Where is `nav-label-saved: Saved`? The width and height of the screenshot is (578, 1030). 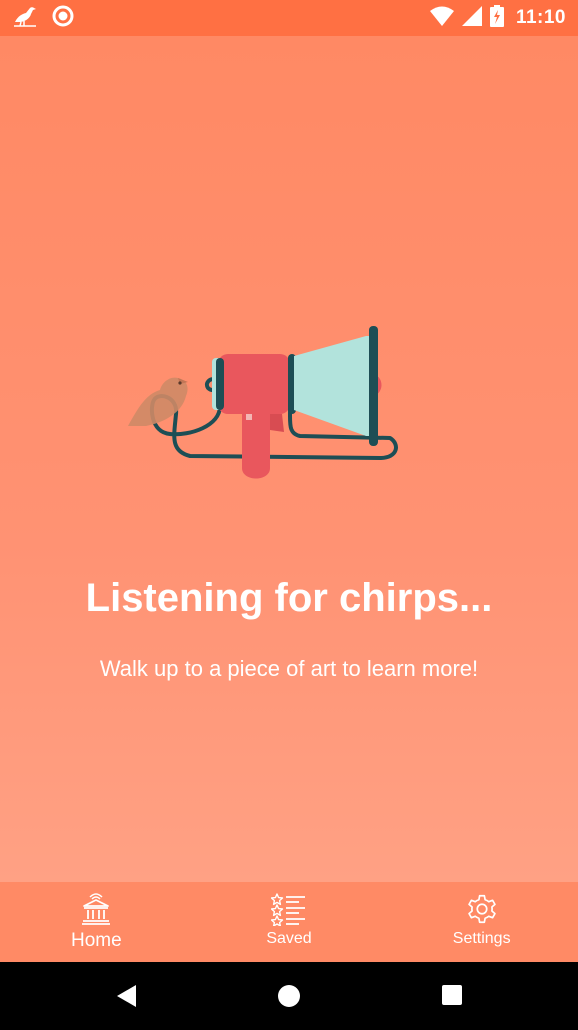 nav-label-saved: Saved is located at coordinates (289, 938).